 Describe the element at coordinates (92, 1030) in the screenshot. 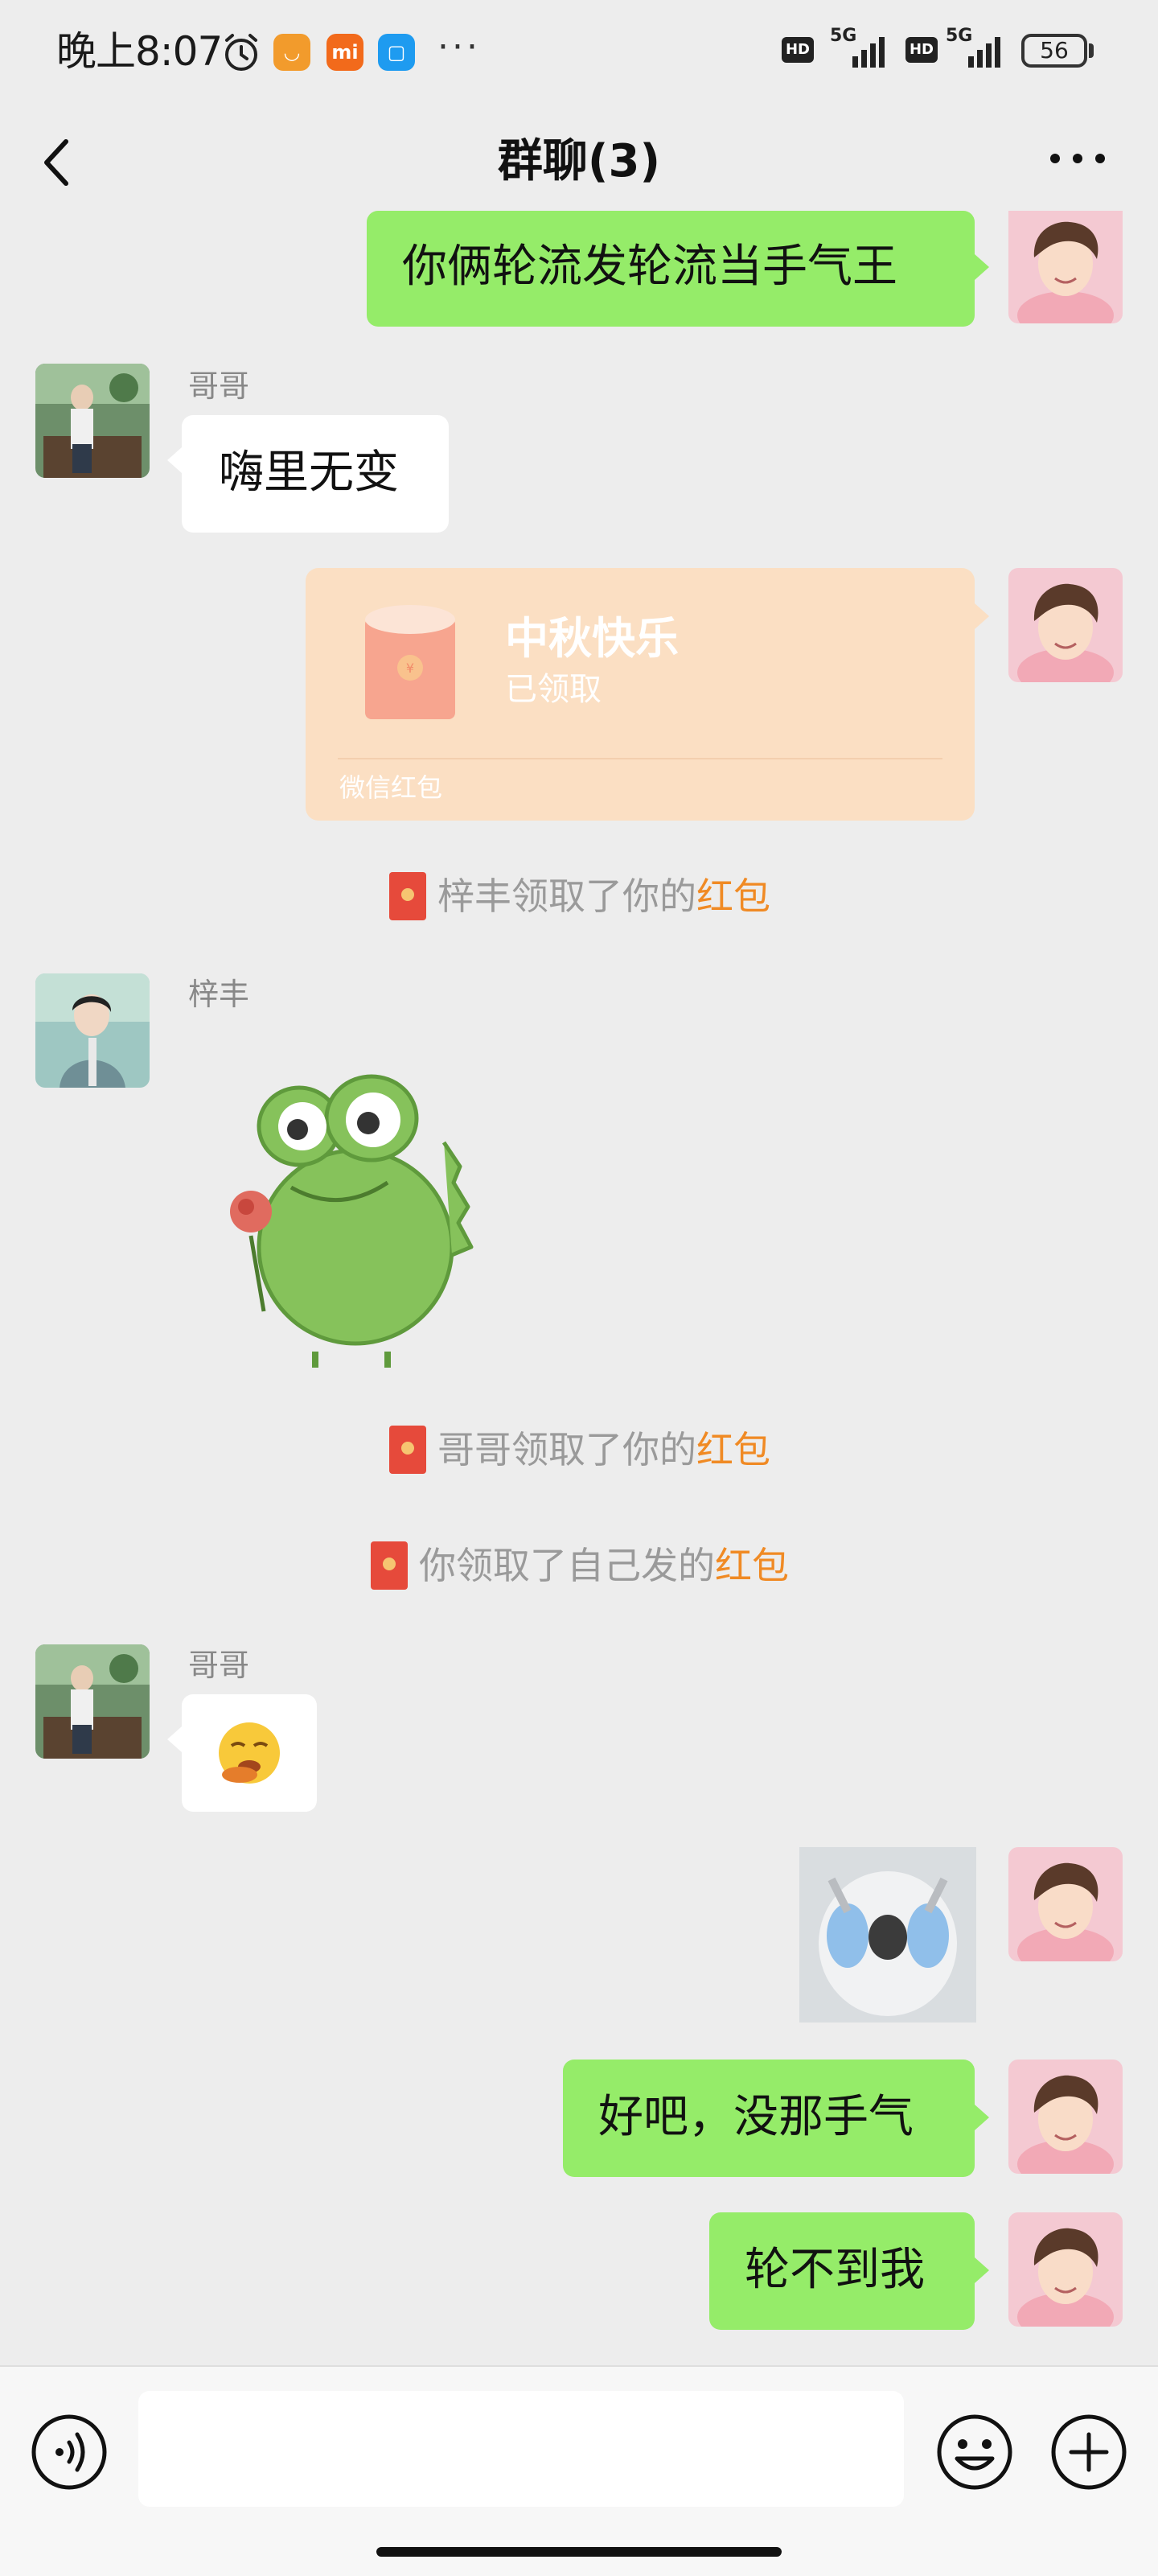

I see `avatar-zifeng` at that location.